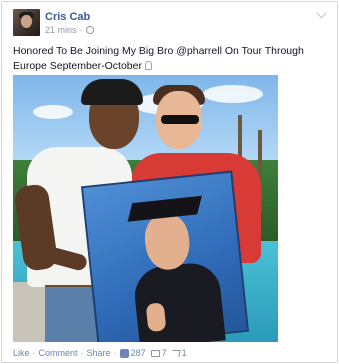  What do you see at coordinates (180, 119) in the screenshot?
I see `sunglasses` at bounding box center [180, 119].